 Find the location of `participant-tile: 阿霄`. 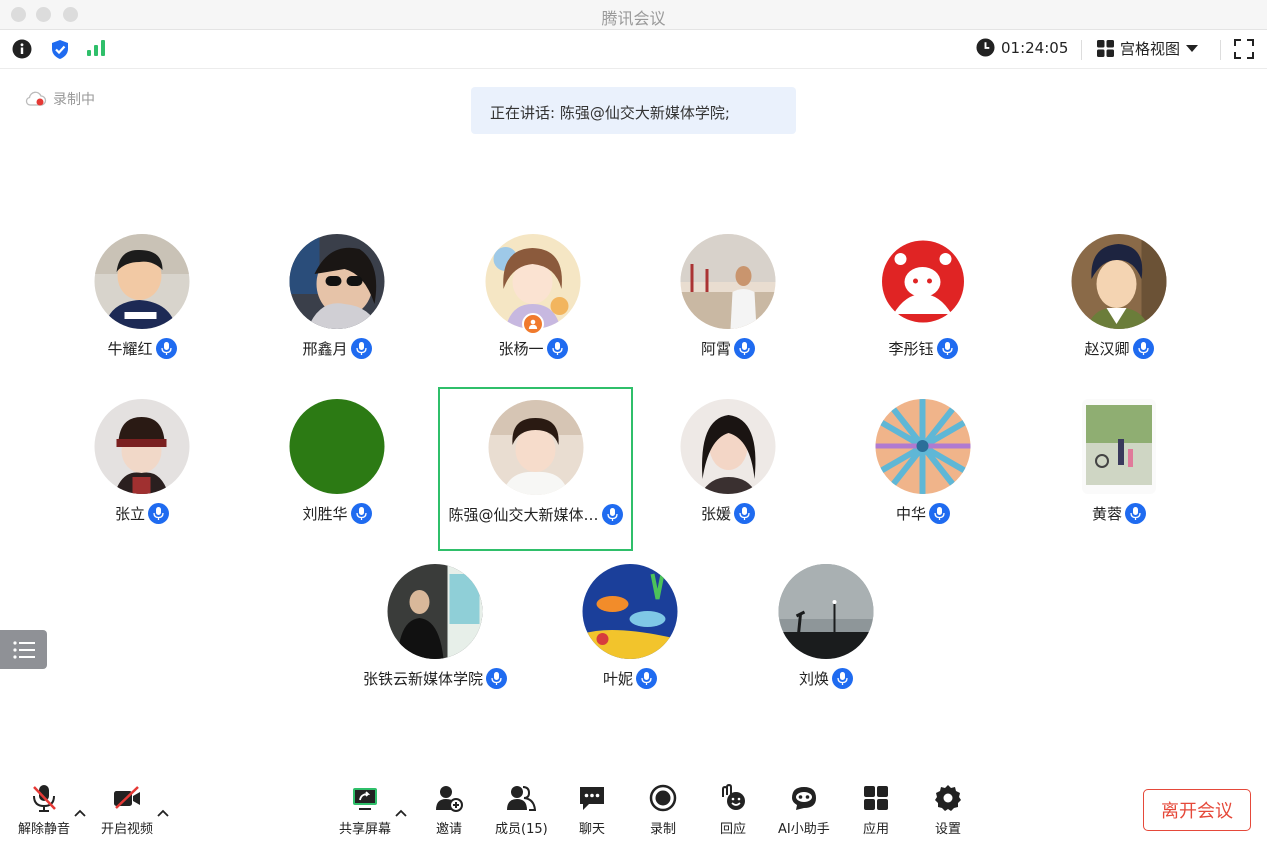

participant-tile: 阿霄 is located at coordinates (728, 303).